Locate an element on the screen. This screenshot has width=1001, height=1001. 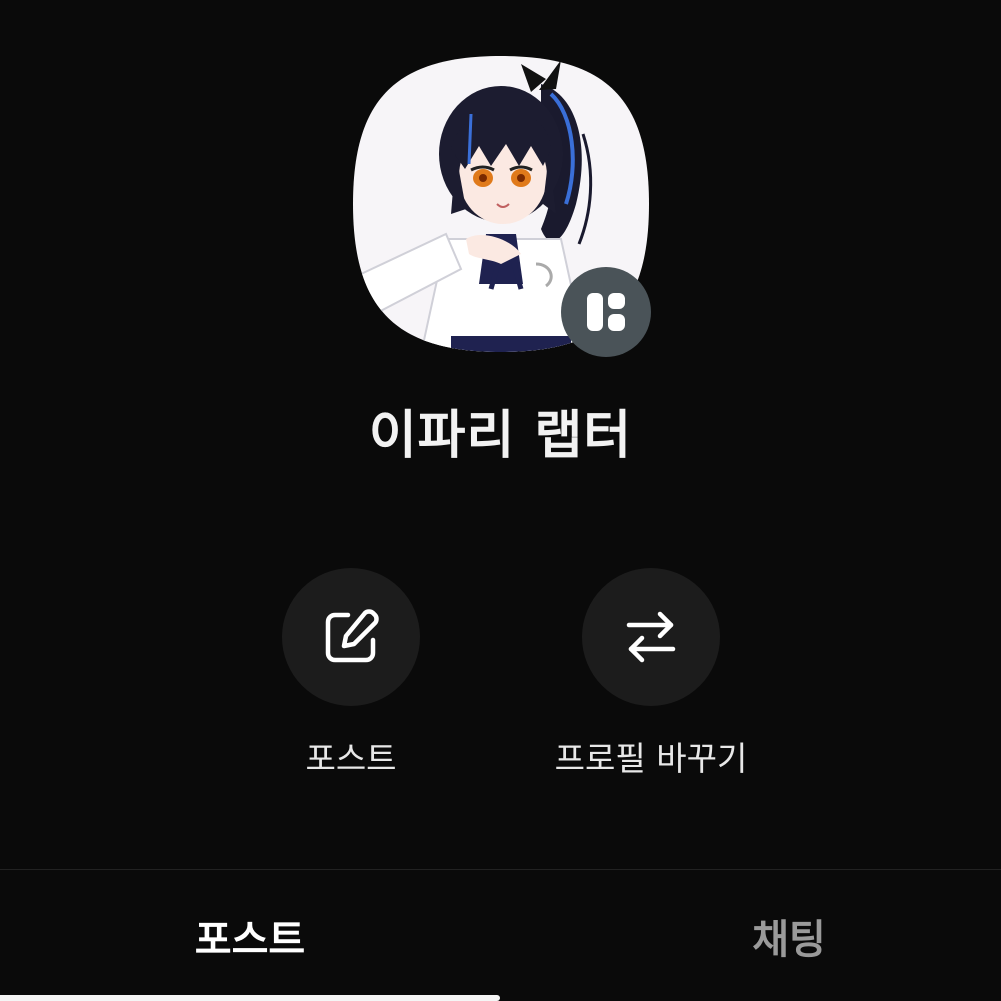
avatar-container is located at coordinates (501, 205).